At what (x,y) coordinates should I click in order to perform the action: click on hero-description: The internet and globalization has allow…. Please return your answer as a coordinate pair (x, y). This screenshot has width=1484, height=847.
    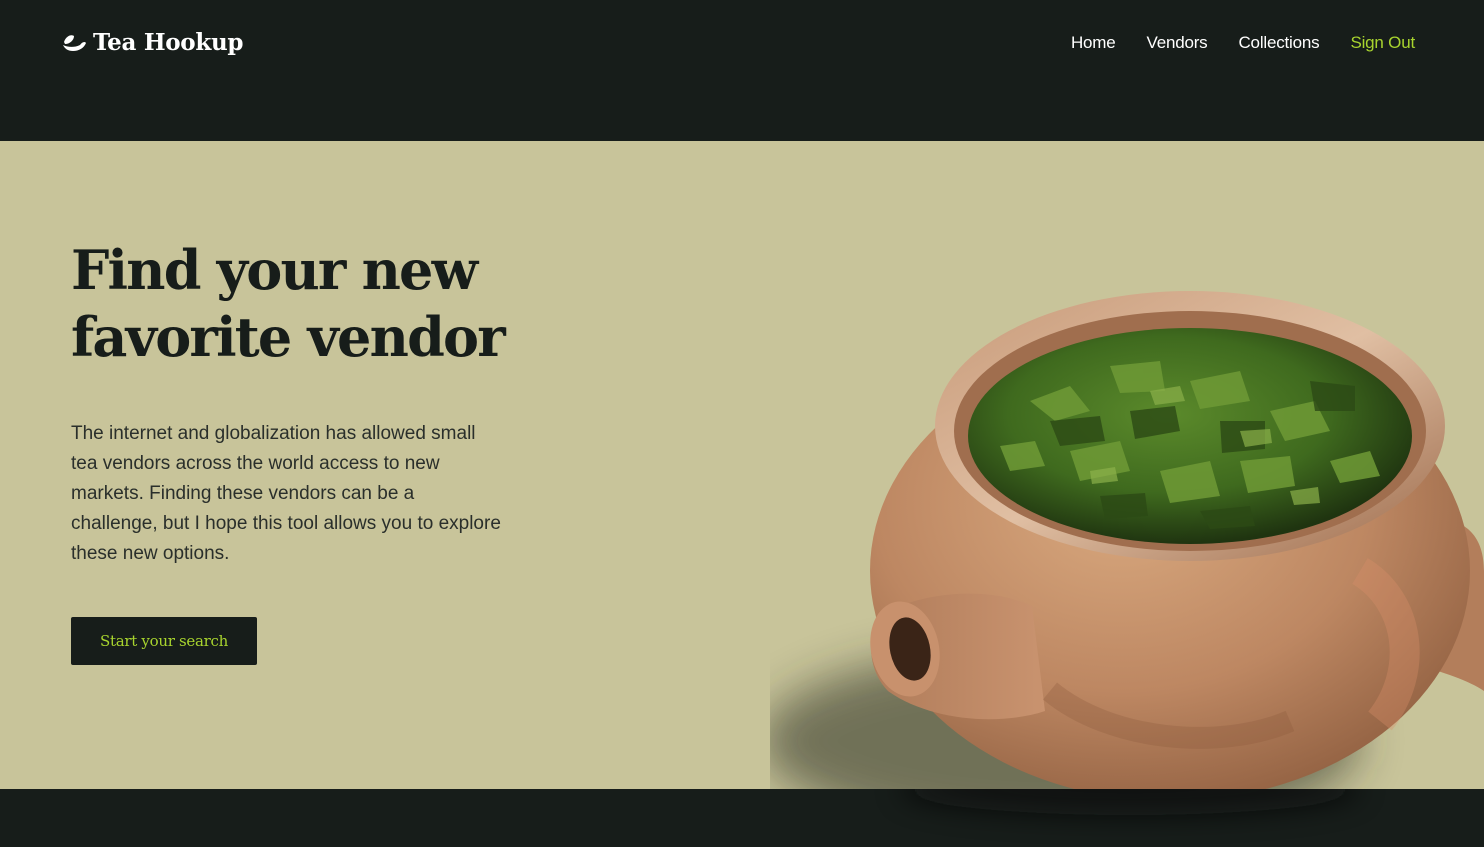
    Looking at the image, I should click on (286, 493).